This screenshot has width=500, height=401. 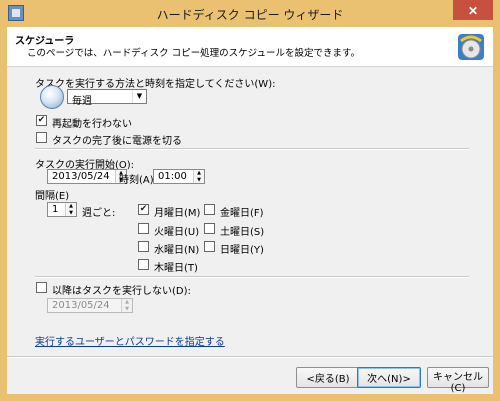 What do you see at coordinates (471, 47) in the screenshot?
I see `disk-copy-icon` at bounding box center [471, 47].